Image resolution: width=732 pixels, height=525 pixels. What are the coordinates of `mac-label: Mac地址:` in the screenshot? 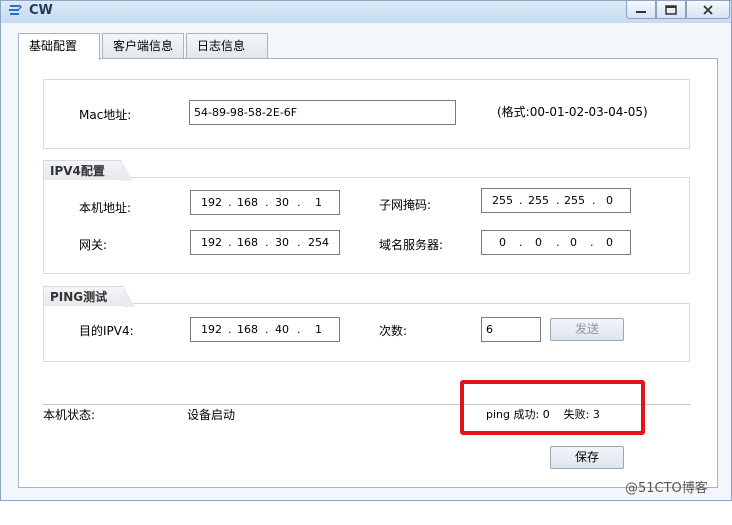 It's located at (105, 115).